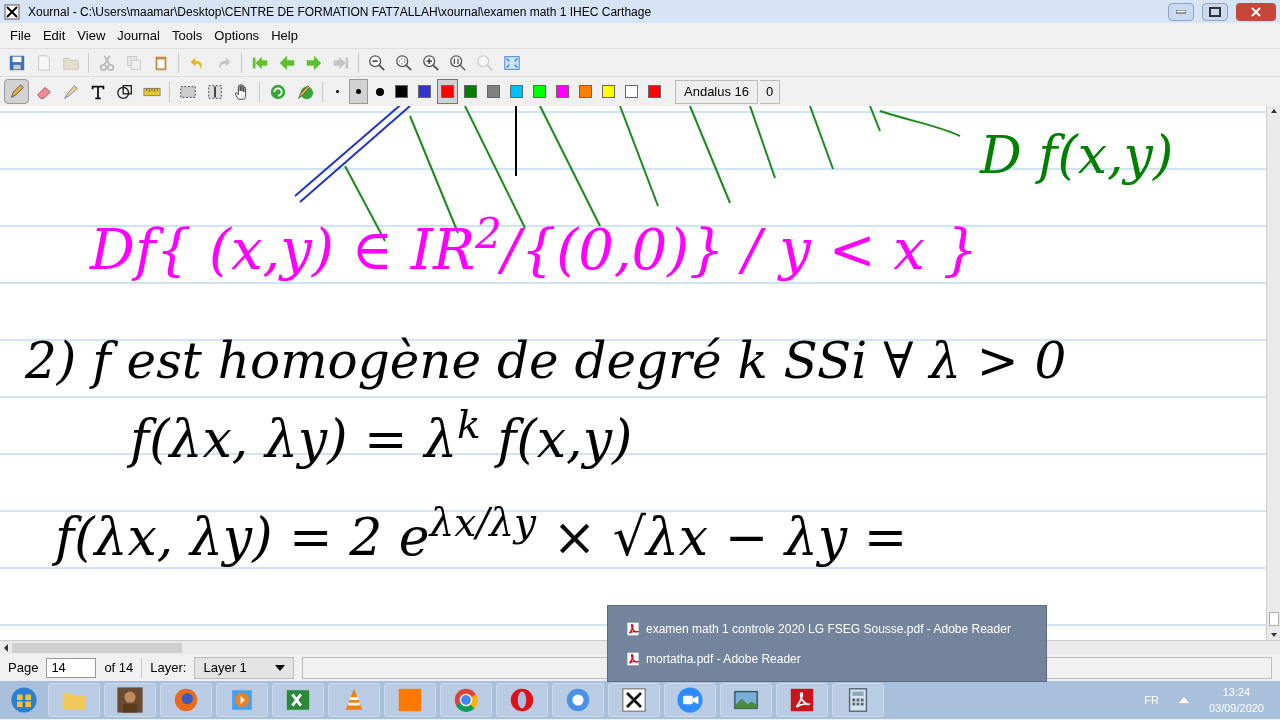 Image resolution: width=1280 pixels, height=720 pixels. I want to click on app-tile-icon, so click(410, 700).